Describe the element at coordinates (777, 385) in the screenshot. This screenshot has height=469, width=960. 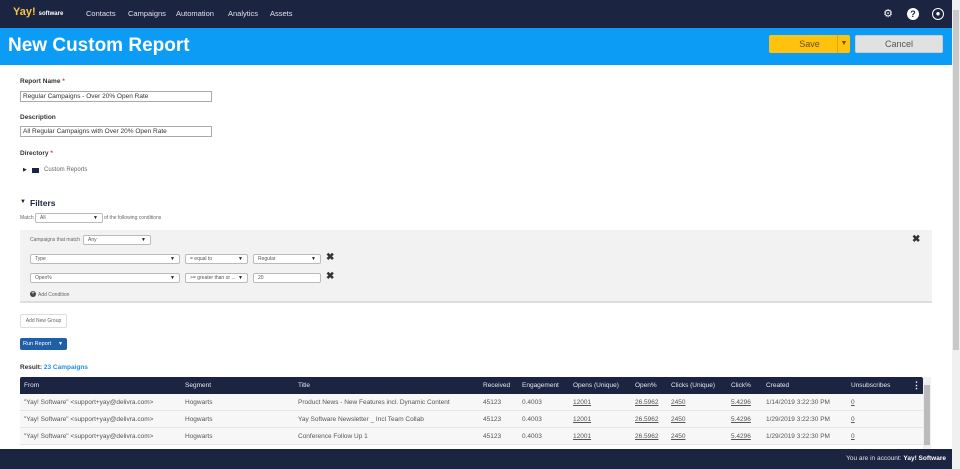
I see `column-header: Created` at that location.